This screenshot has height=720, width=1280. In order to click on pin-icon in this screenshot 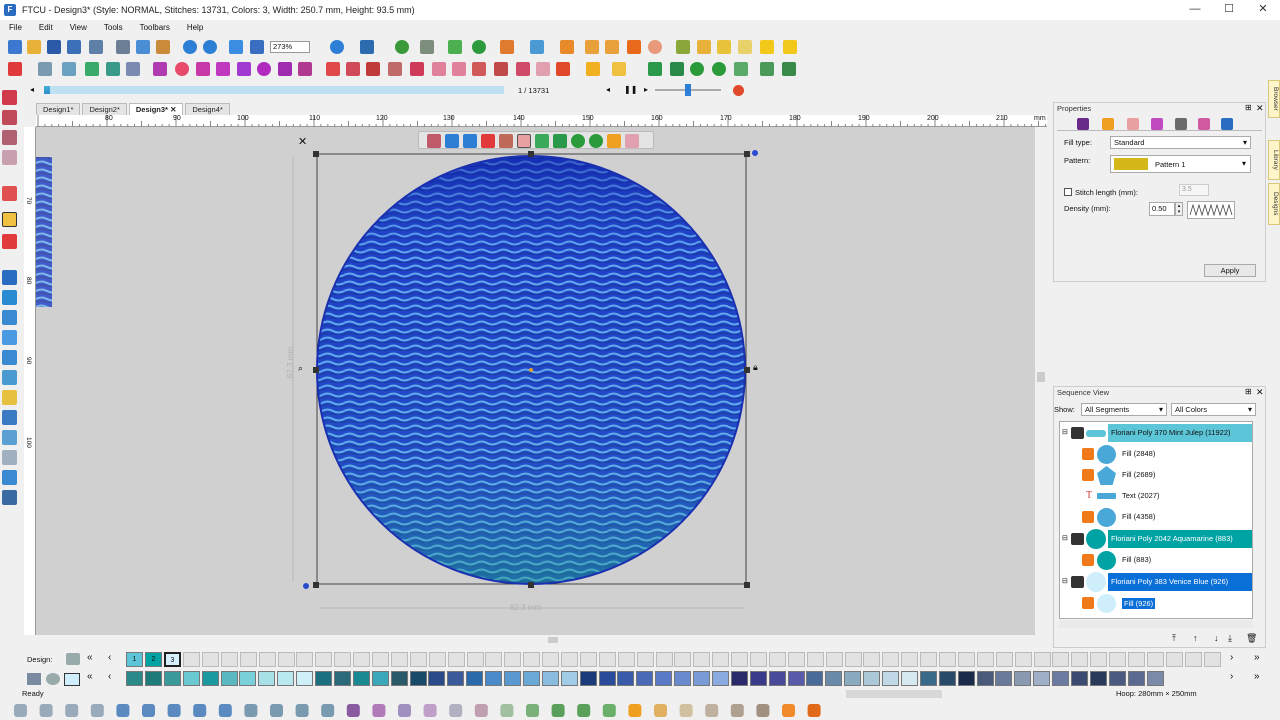, I will do `click(9, 193)`.